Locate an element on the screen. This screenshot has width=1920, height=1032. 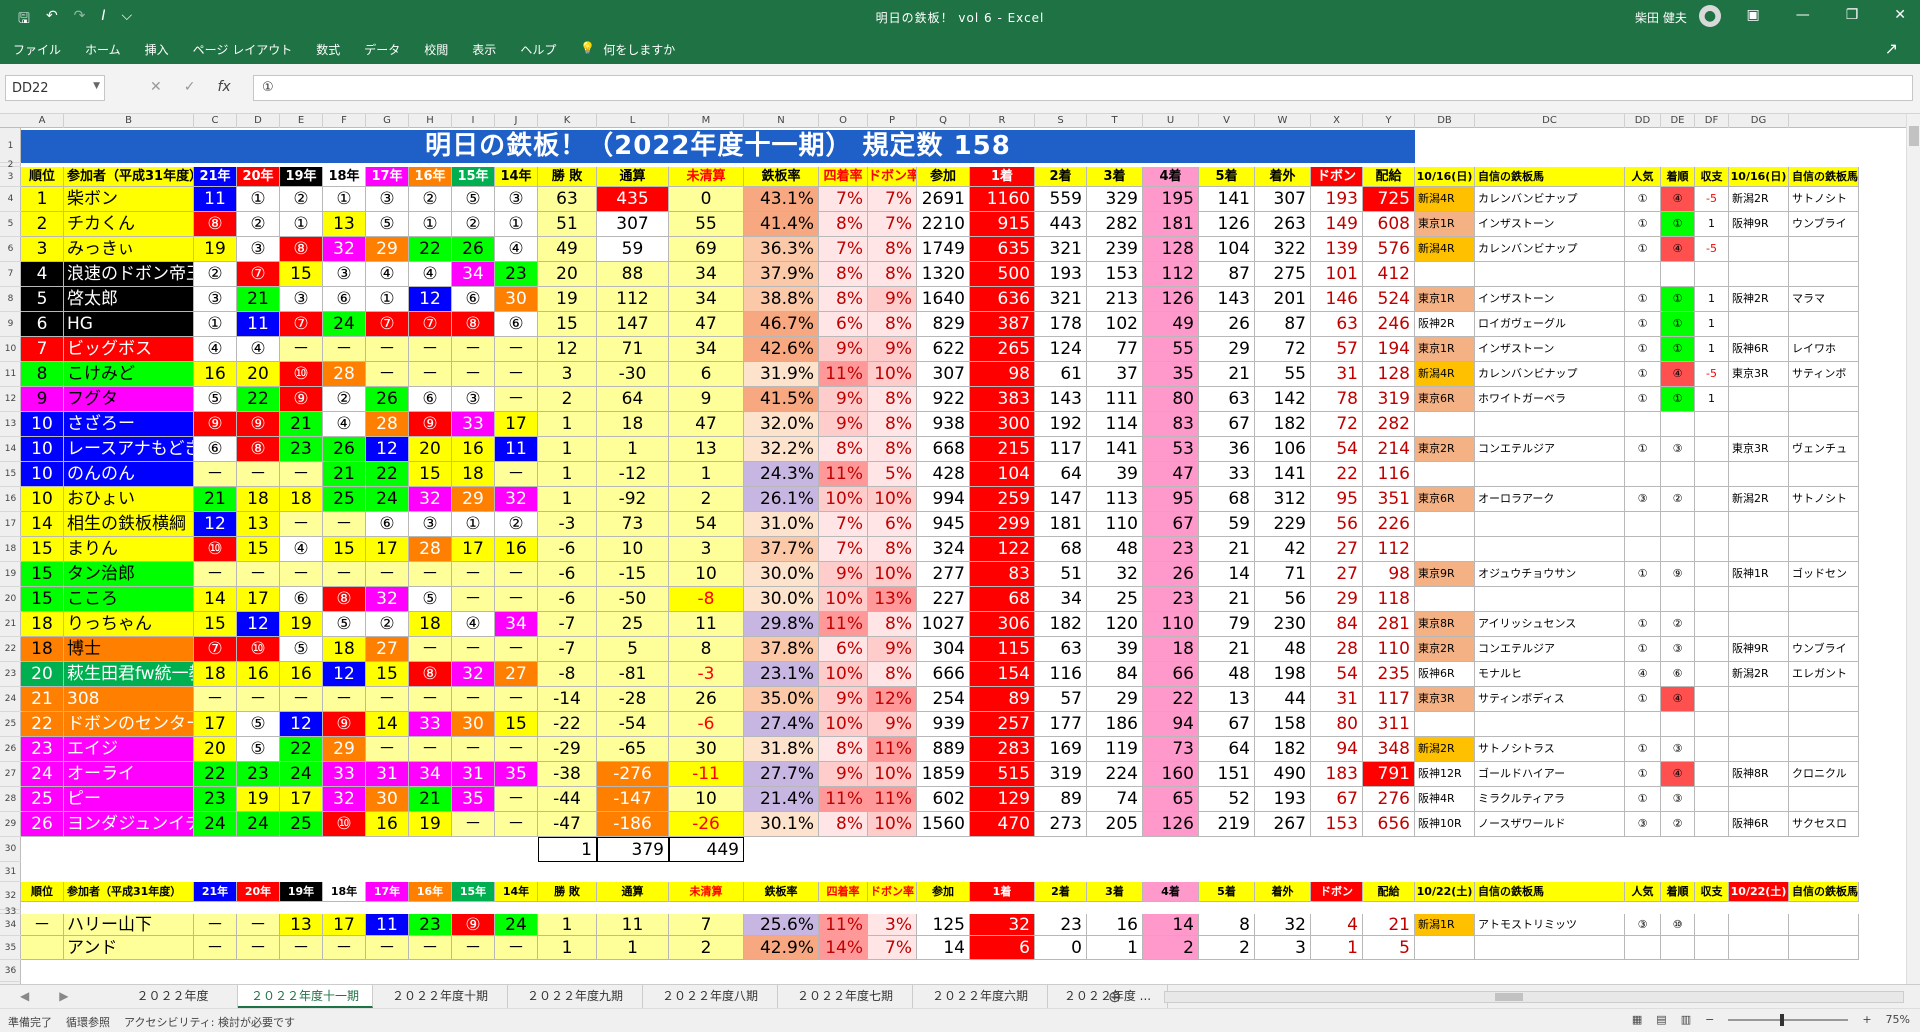
horse-name: アトモストリミッツ is located at coordinates (1550, 925).